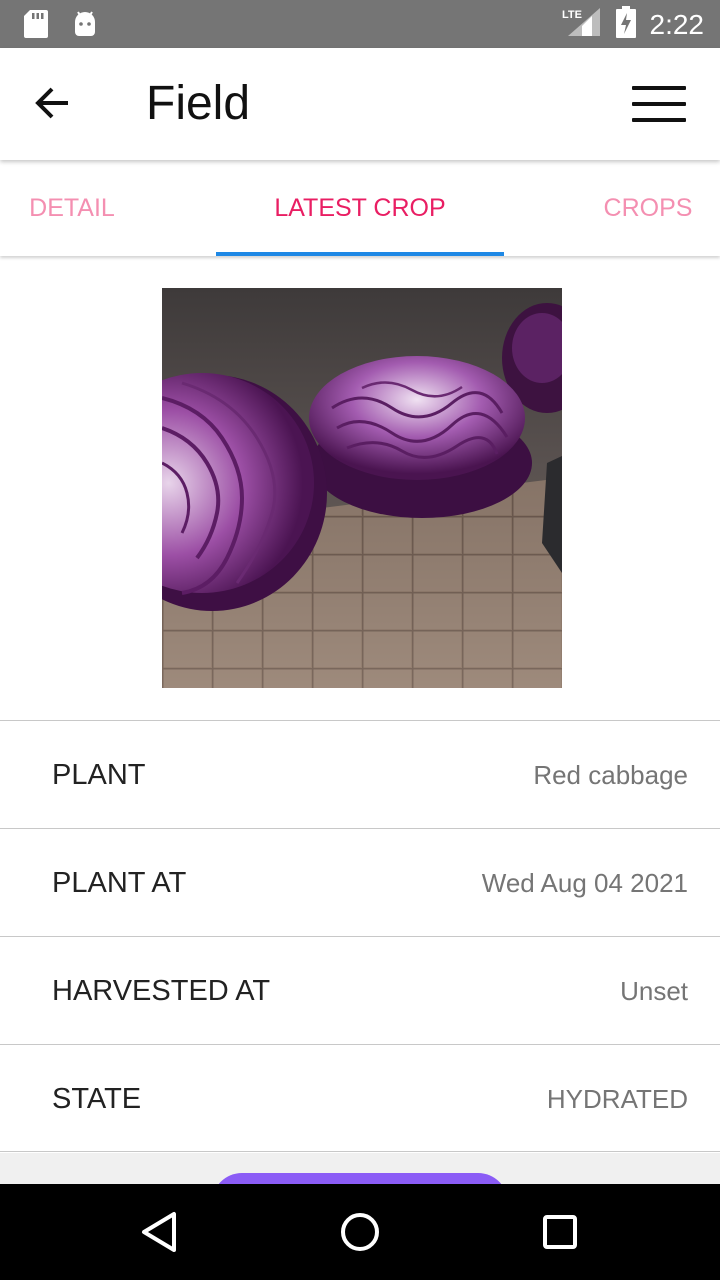  What do you see at coordinates (360, 1098) in the screenshot?
I see `list-item: STATE HYDRATED` at bounding box center [360, 1098].